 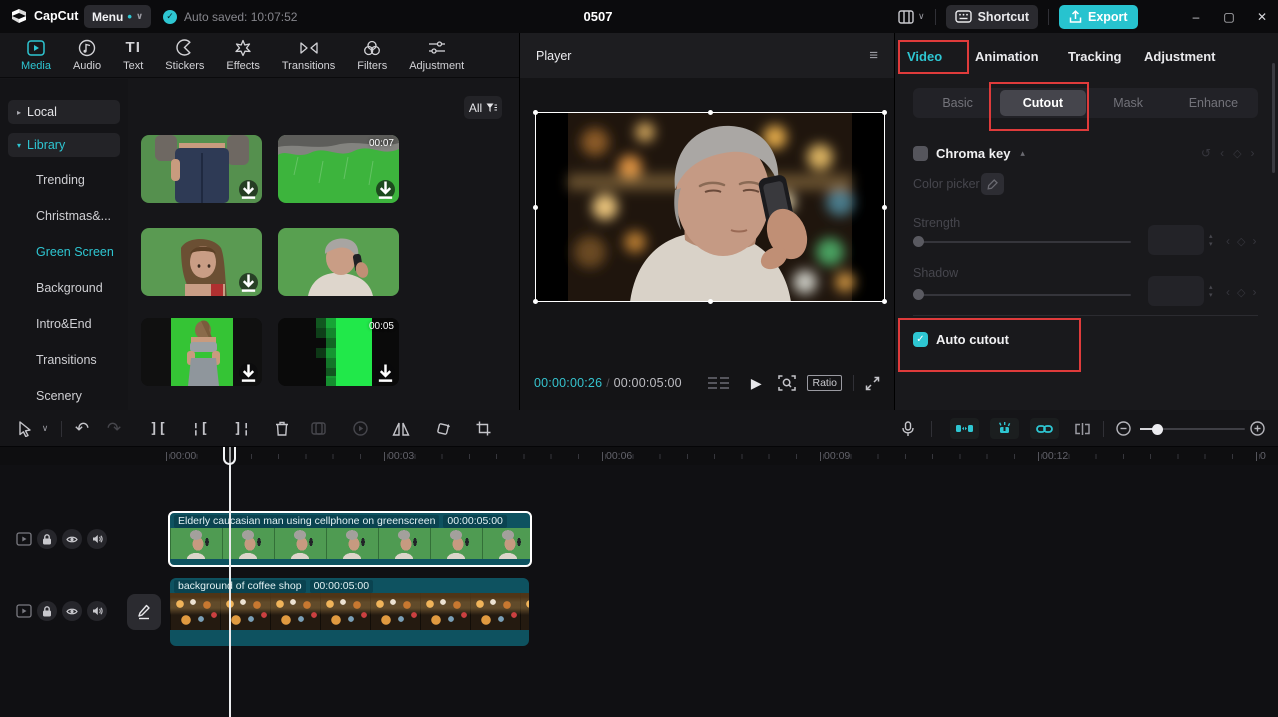 What do you see at coordinates (992, 184) in the screenshot?
I see `eyedropper-button` at bounding box center [992, 184].